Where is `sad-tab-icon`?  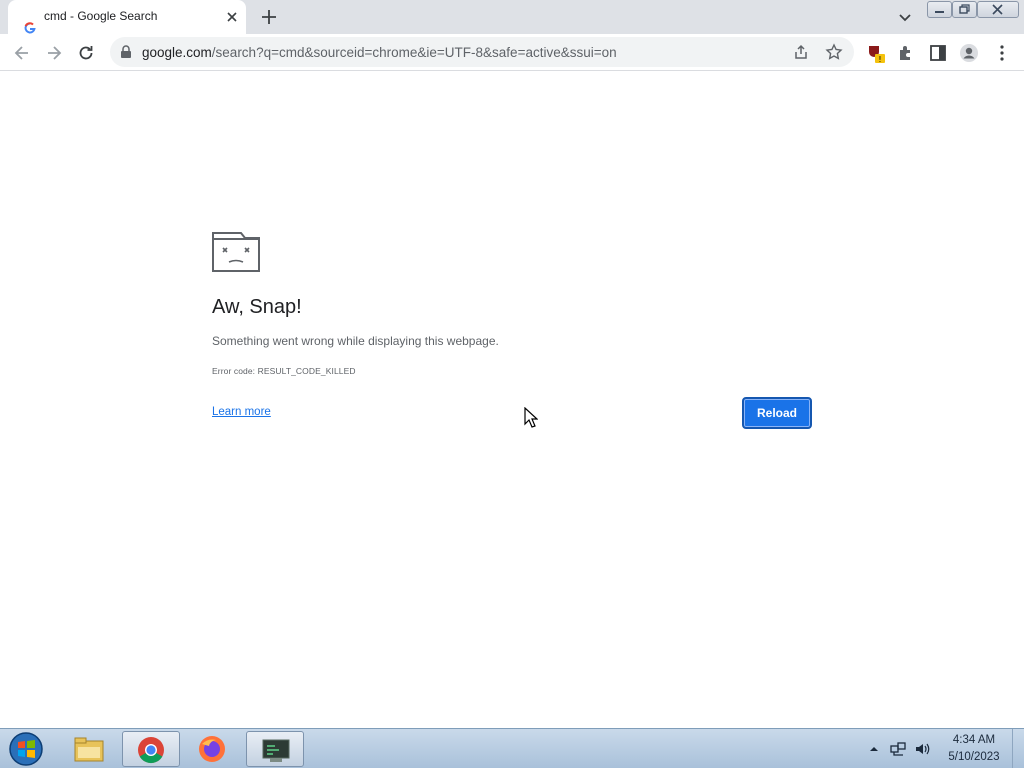
sad-tab-icon is located at coordinates (236, 252).